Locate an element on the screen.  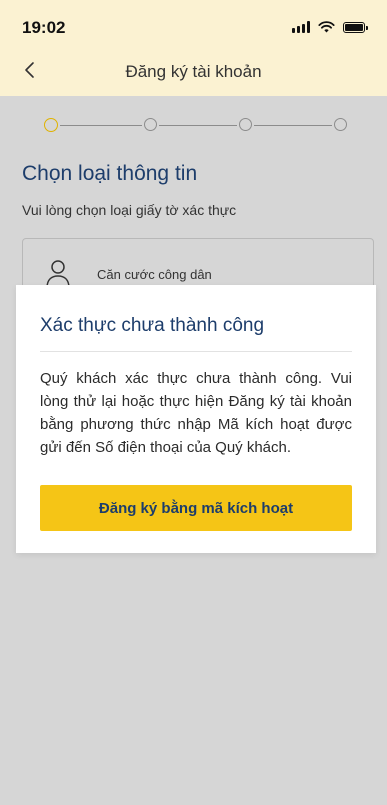
status-time: 19:02 is located at coordinates (44, 27).